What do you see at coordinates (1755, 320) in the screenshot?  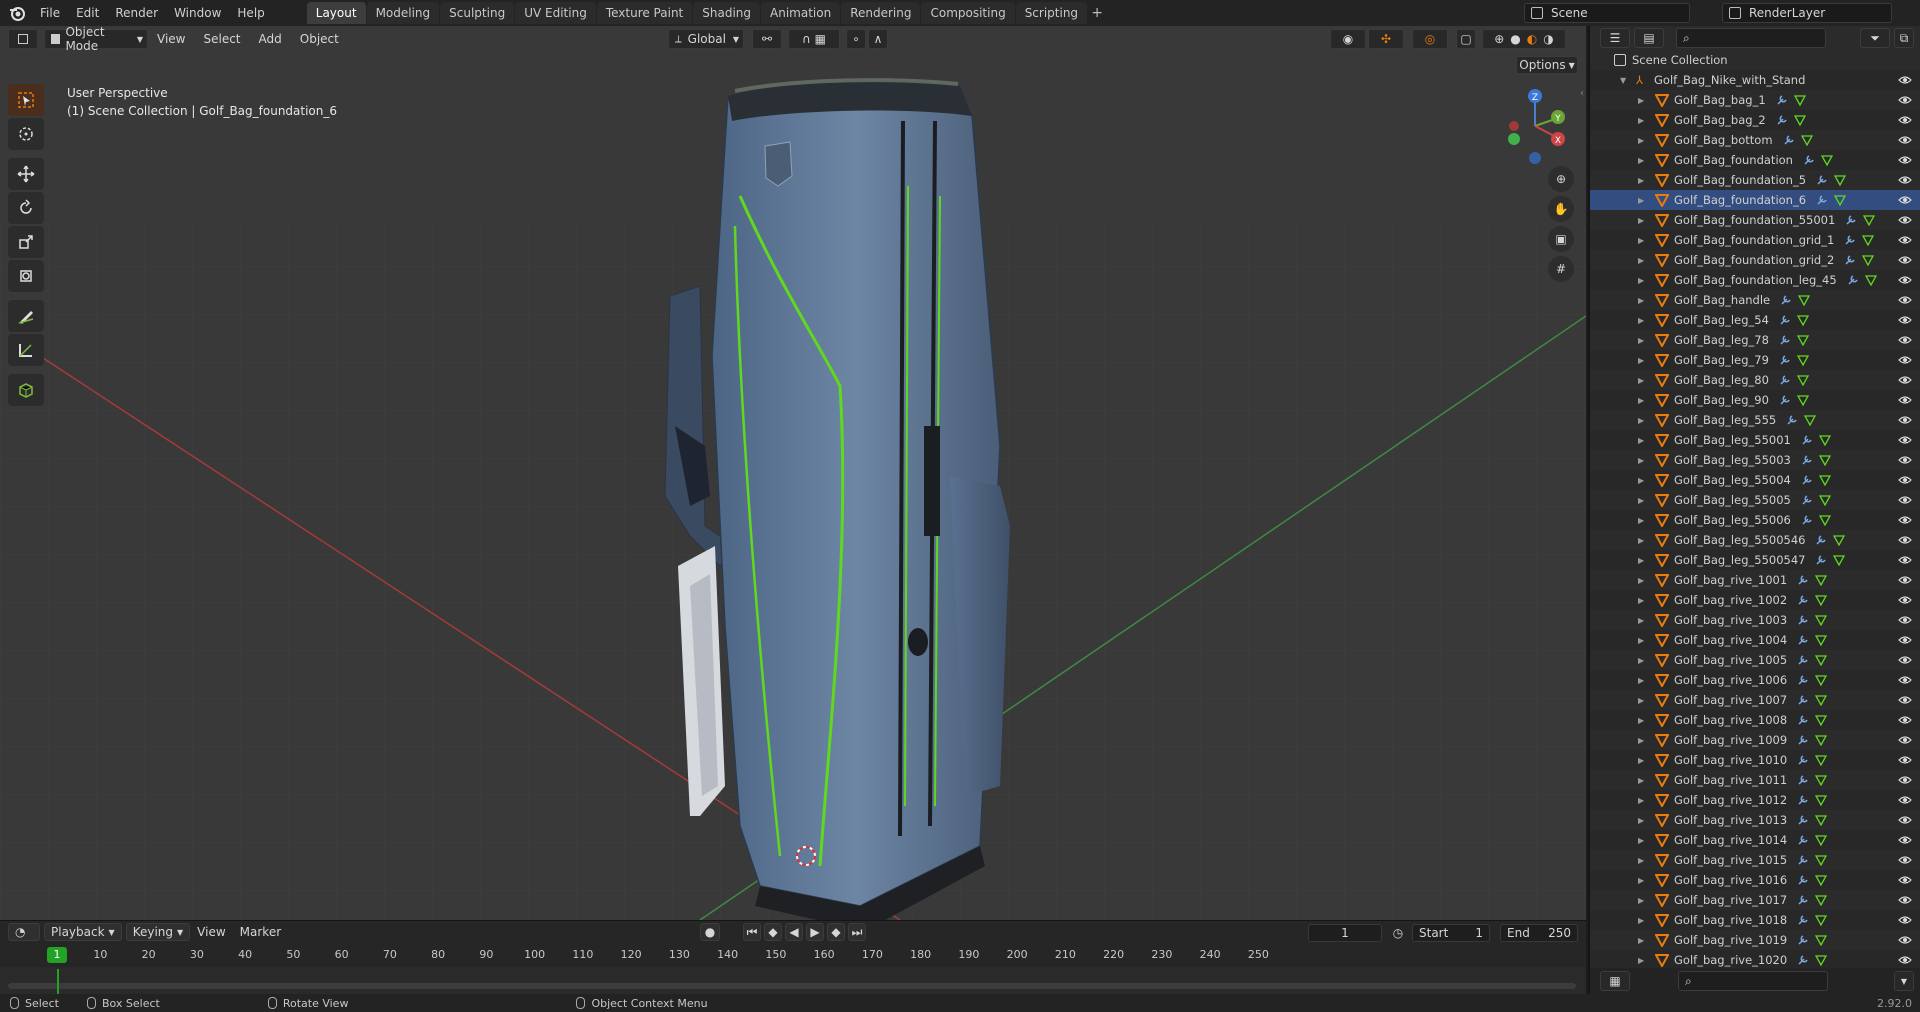 I see `outliner-item: ▶ Golf_Bag_leg_54` at bounding box center [1755, 320].